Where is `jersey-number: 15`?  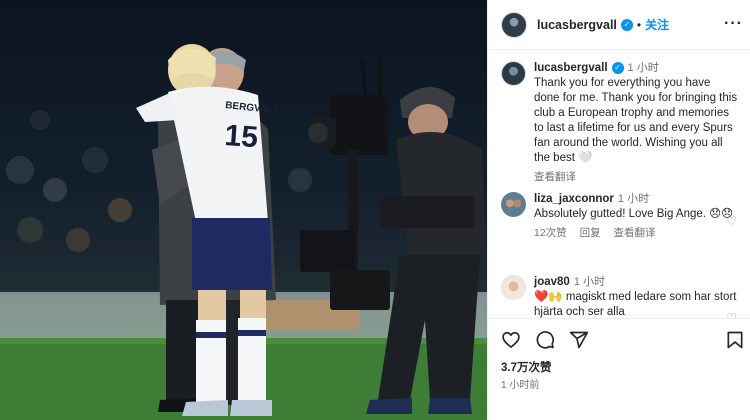 jersey-number: 15 is located at coordinates (242, 136).